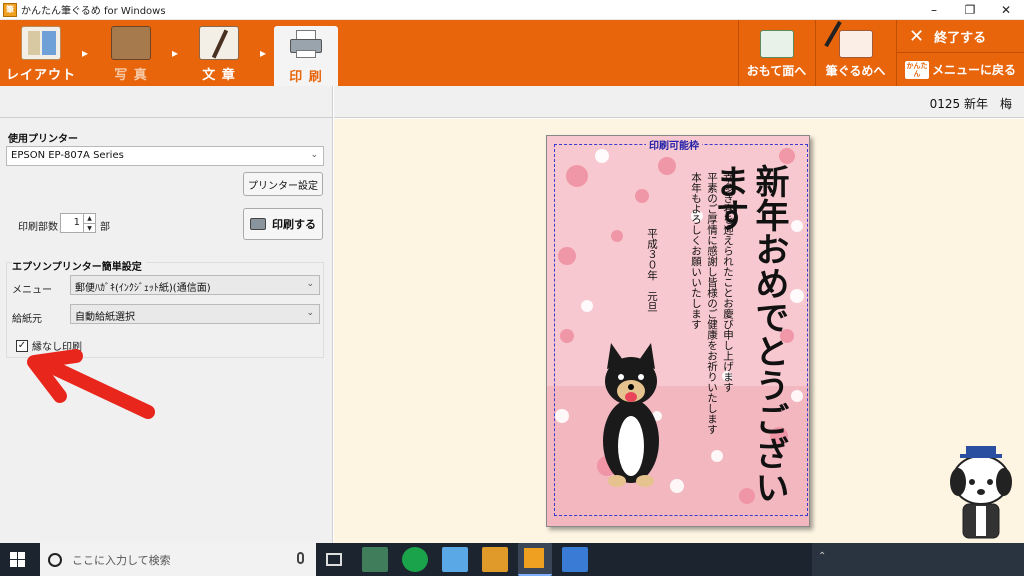 The height and width of the screenshot is (576, 1024). I want to click on step-print-label: 印 刷, so click(306, 77).